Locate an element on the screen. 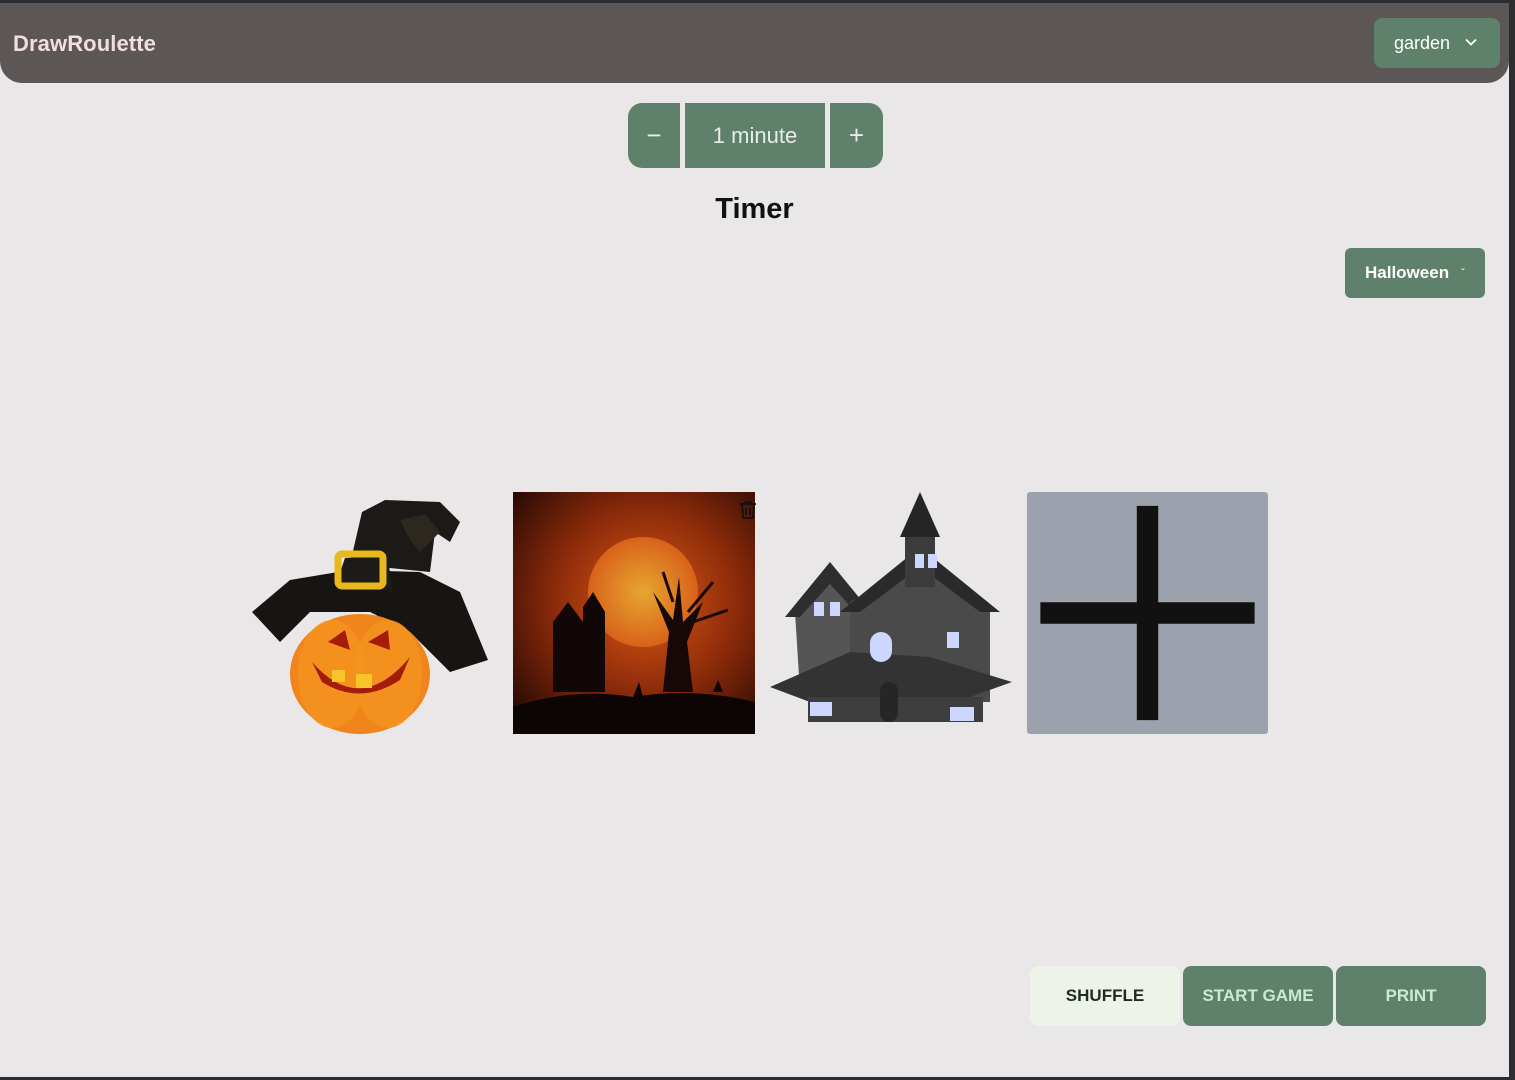  card-image-pumpkin is located at coordinates (371, 613).